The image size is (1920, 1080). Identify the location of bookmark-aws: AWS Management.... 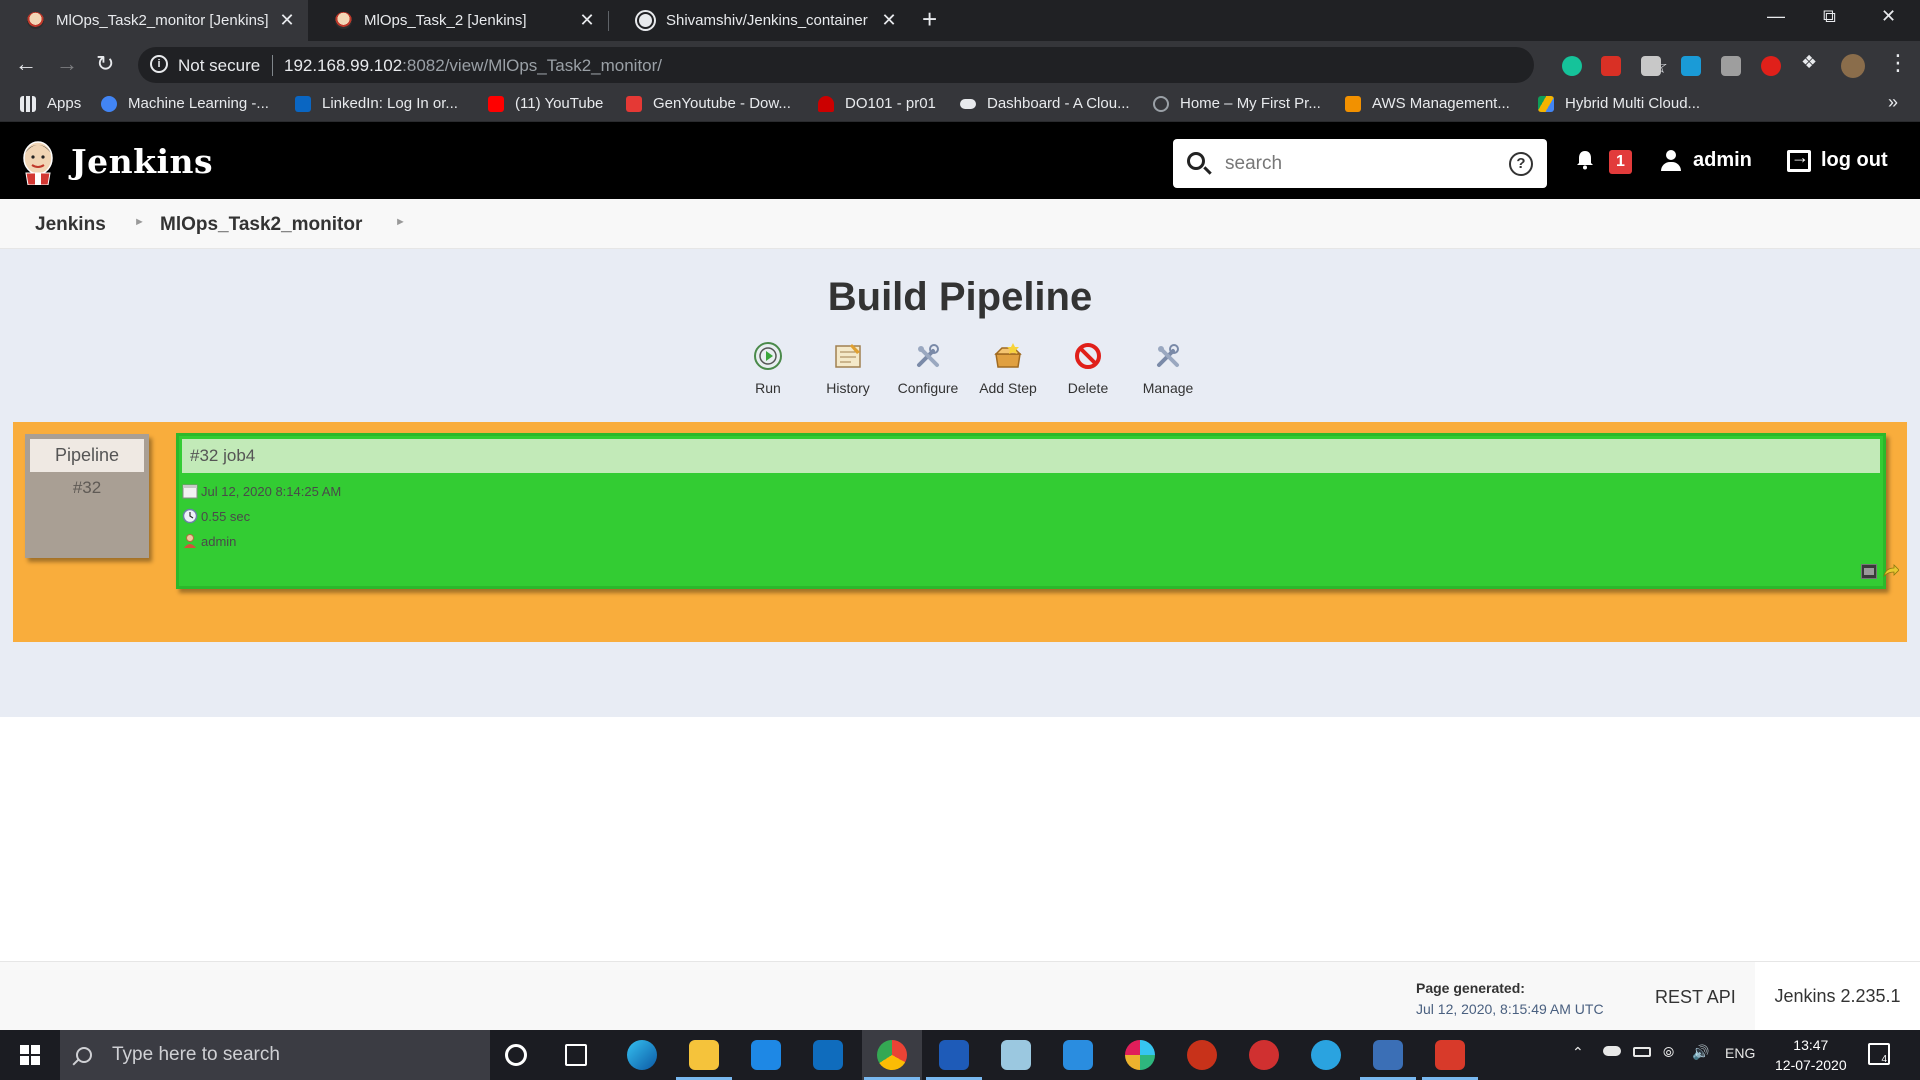
(1427, 103).